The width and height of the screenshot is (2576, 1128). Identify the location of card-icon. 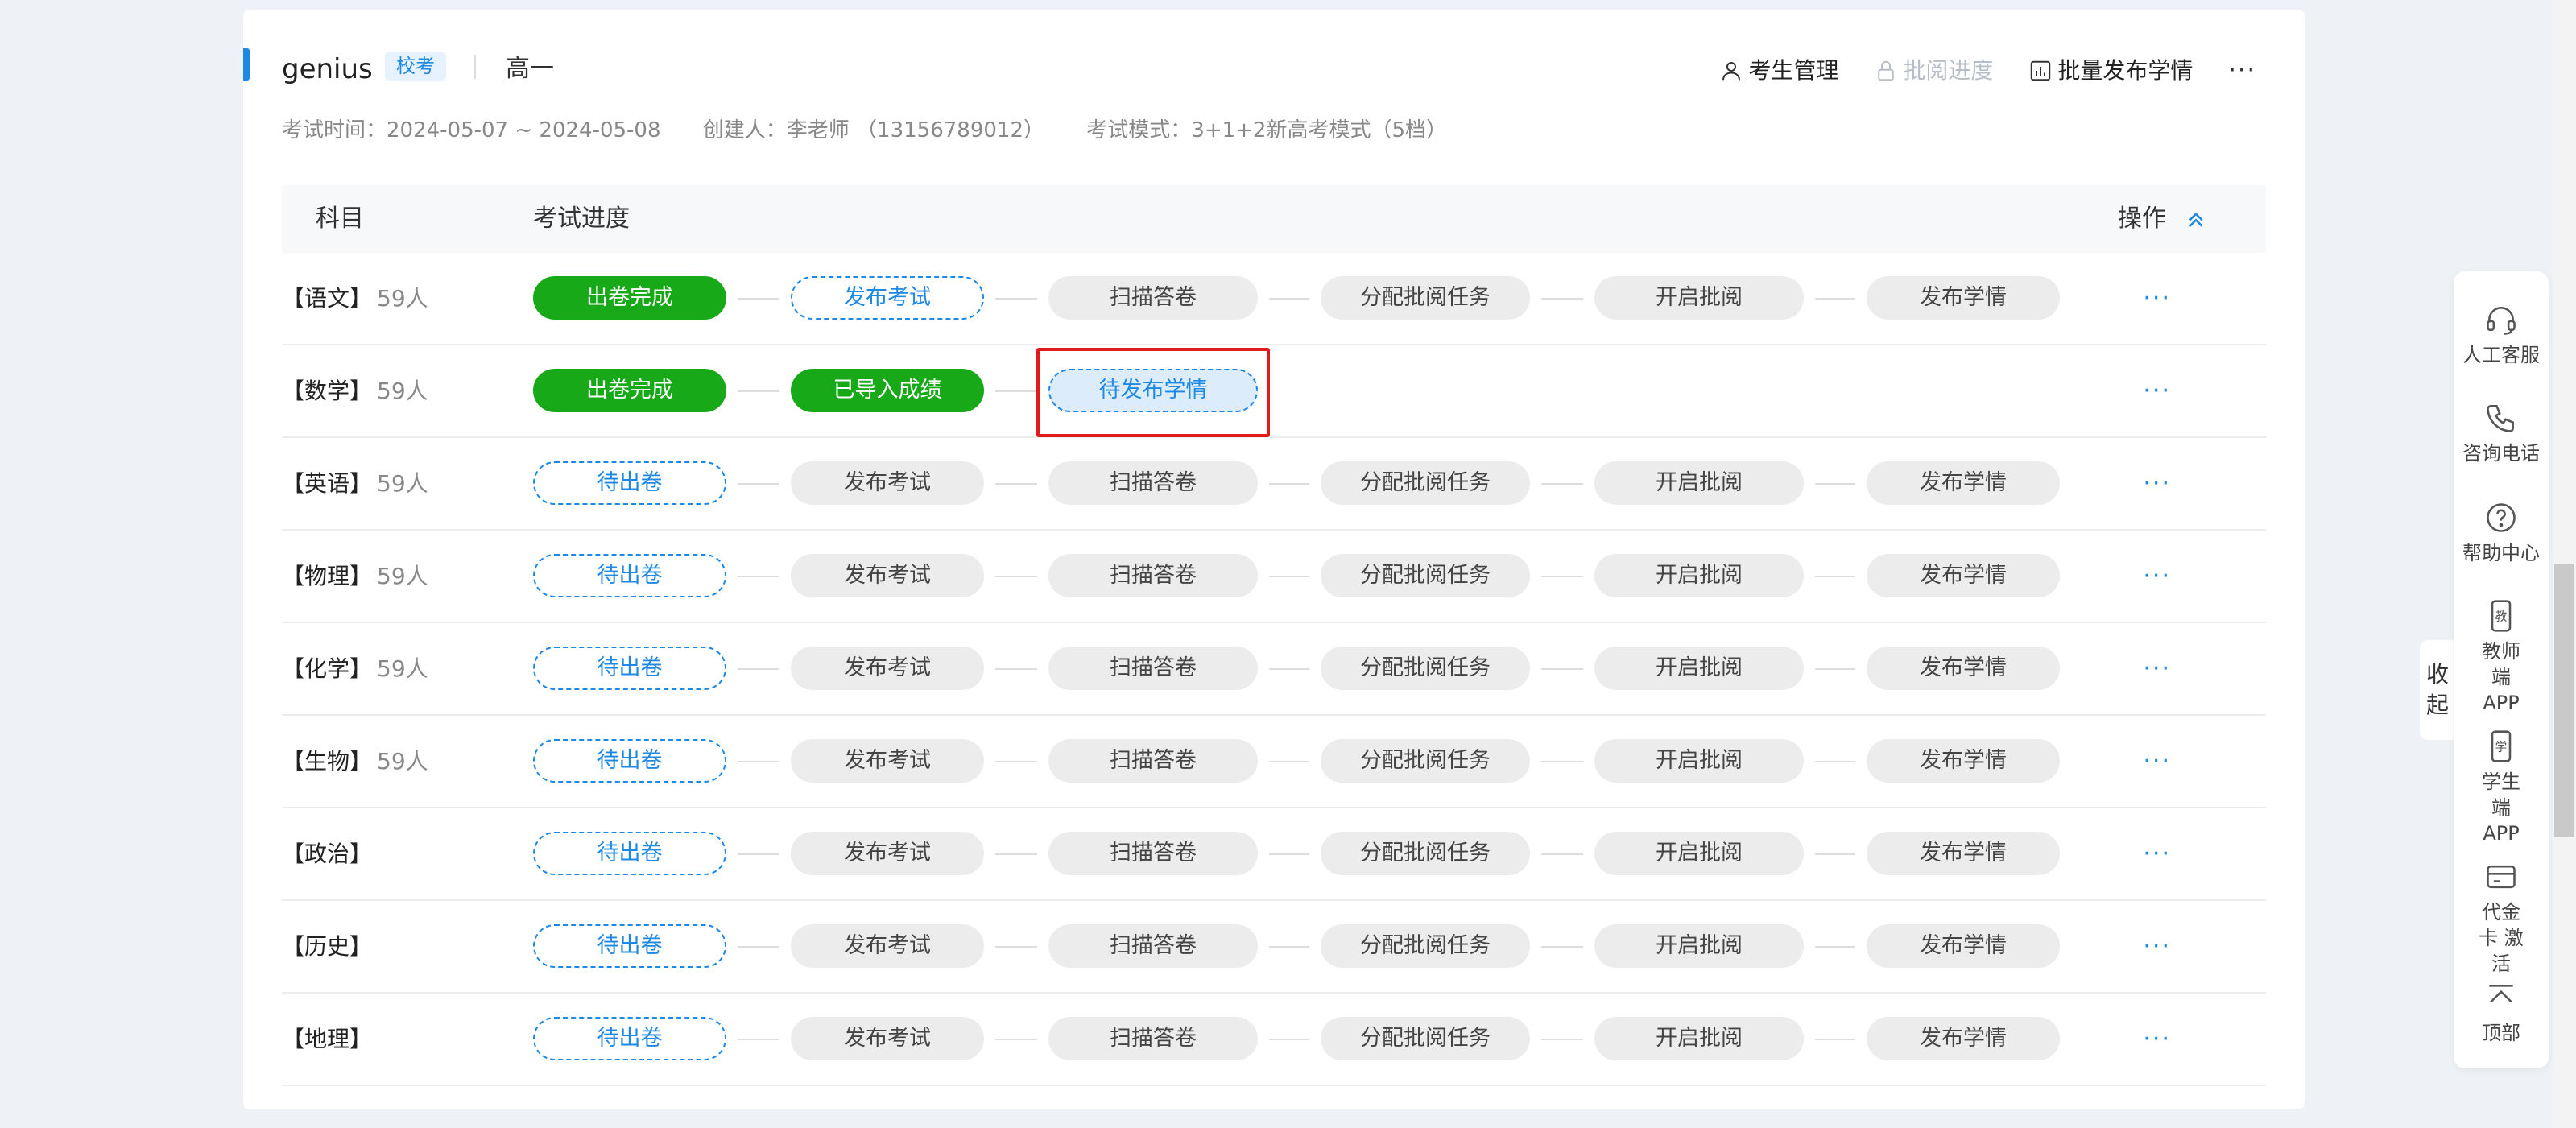
(2502, 877).